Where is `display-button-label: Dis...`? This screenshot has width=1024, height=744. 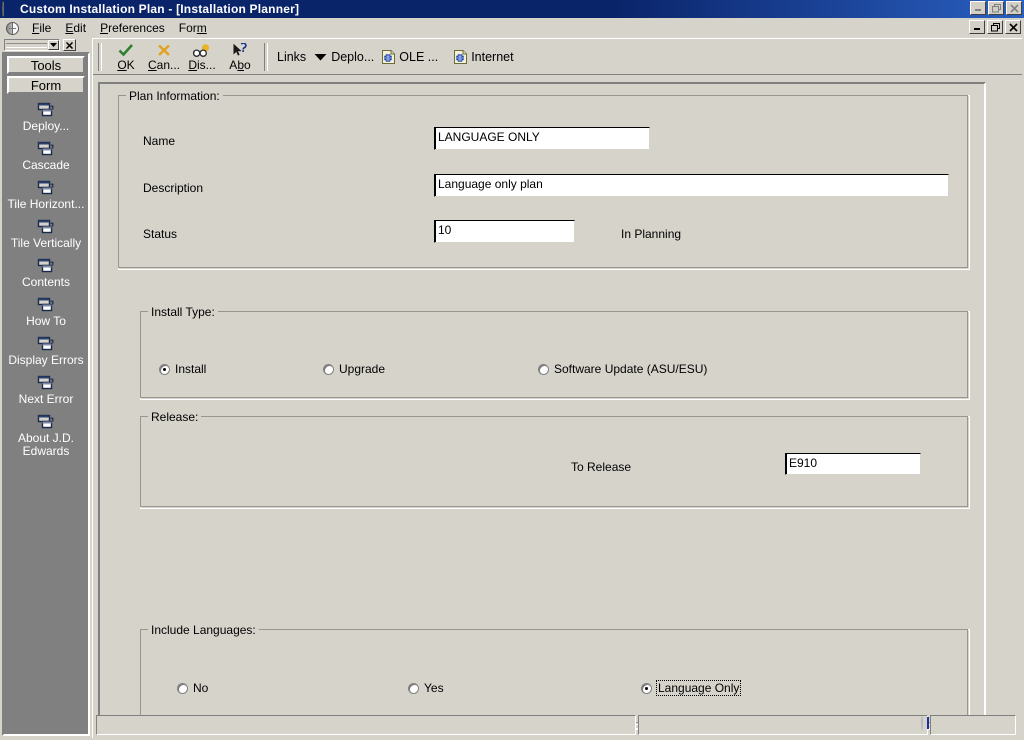
display-button-label: Dis... is located at coordinates (202, 65).